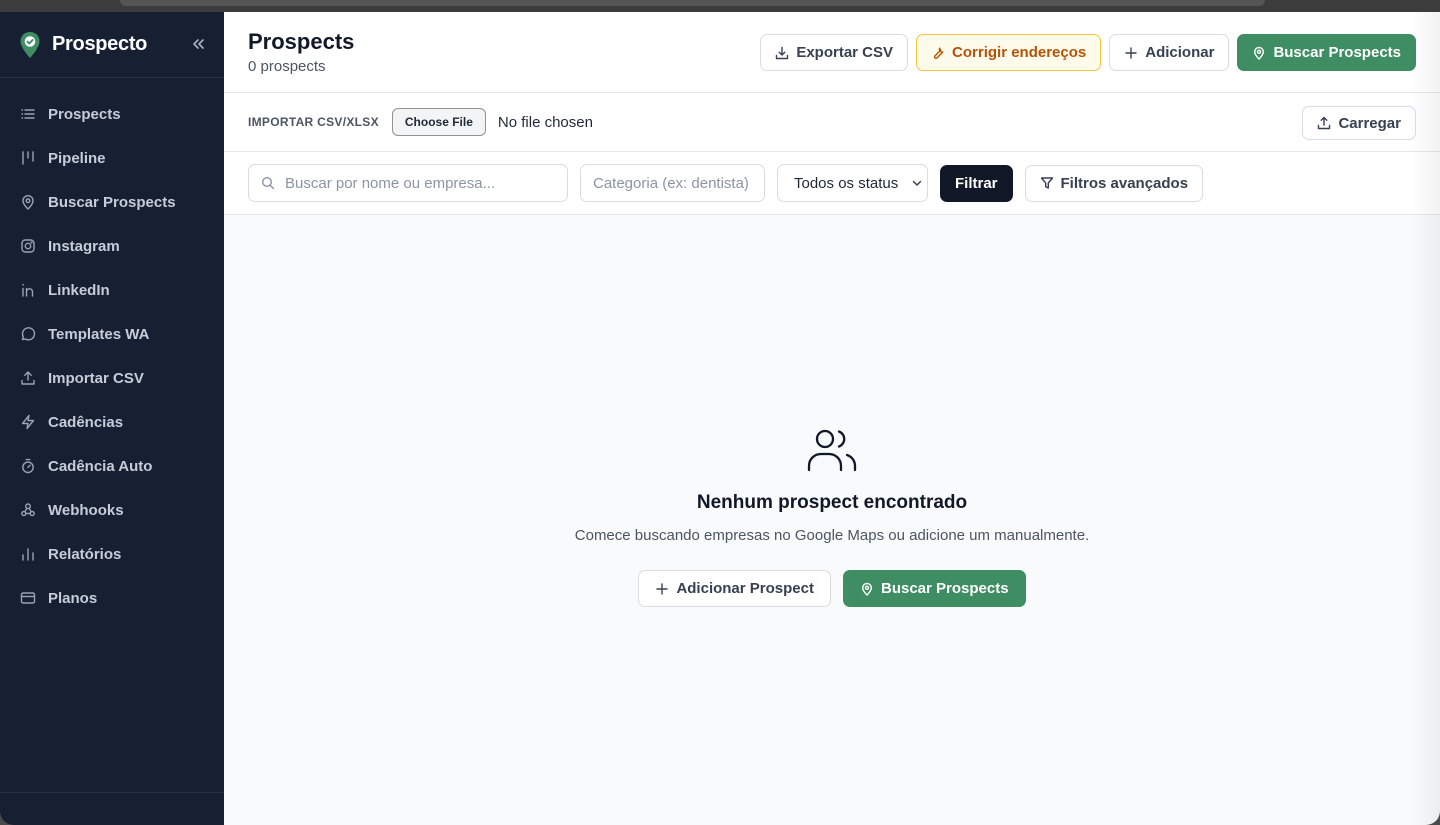  I want to click on sidebar-item-webhooks: Webhooks, so click(112, 510).